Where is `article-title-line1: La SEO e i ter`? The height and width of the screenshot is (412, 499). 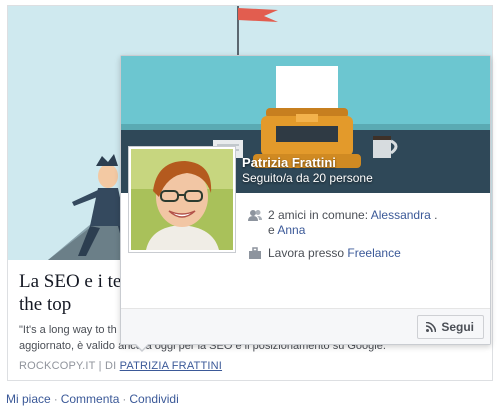 article-title-line1: La SEO e i ter is located at coordinates (73, 281).